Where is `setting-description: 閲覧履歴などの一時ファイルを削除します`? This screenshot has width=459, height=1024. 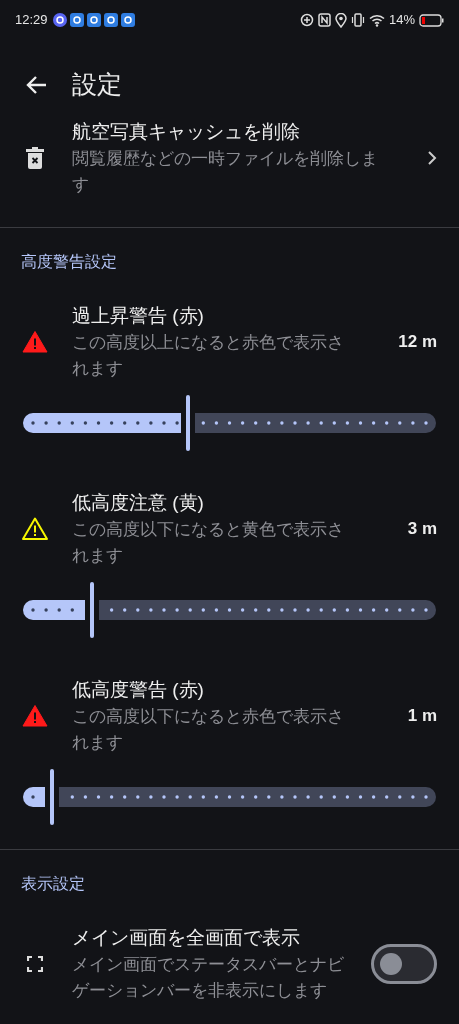 setting-description: 閲覧履歴などの一時ファイルを削除します is located at coordinates (225, 171).